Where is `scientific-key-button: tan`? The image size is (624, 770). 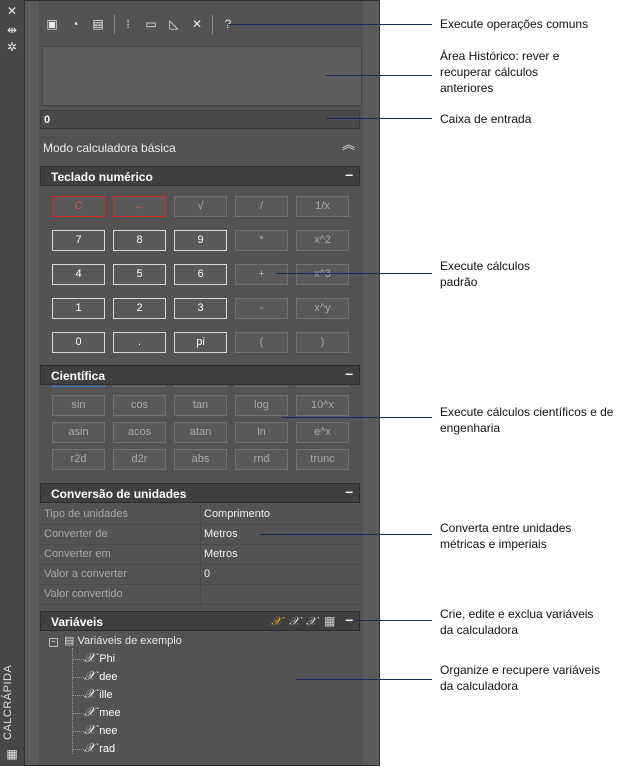
scientific-key-button: tan is located at coordinates (200, 405).